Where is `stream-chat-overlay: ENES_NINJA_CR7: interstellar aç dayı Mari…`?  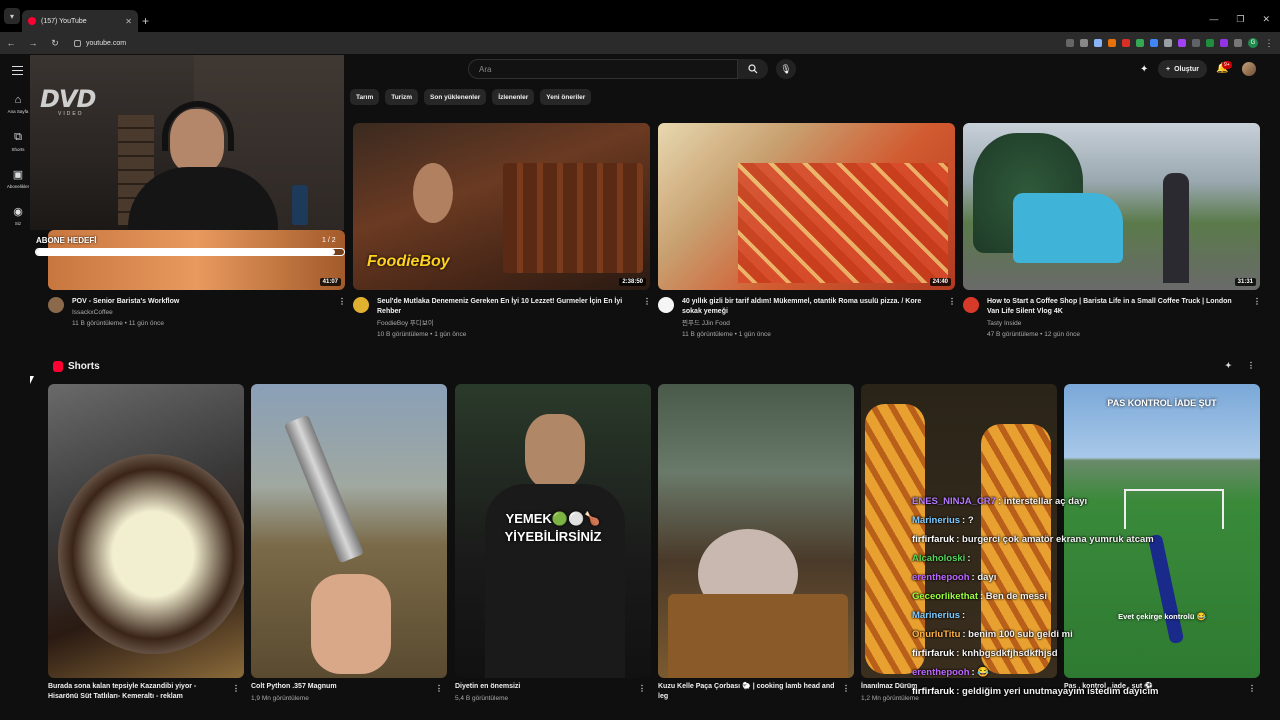 stream-chat-overlay: ENES_NINJA_CR7: interstellar aç dayı Mari… is located at coordinates (1035, 596).